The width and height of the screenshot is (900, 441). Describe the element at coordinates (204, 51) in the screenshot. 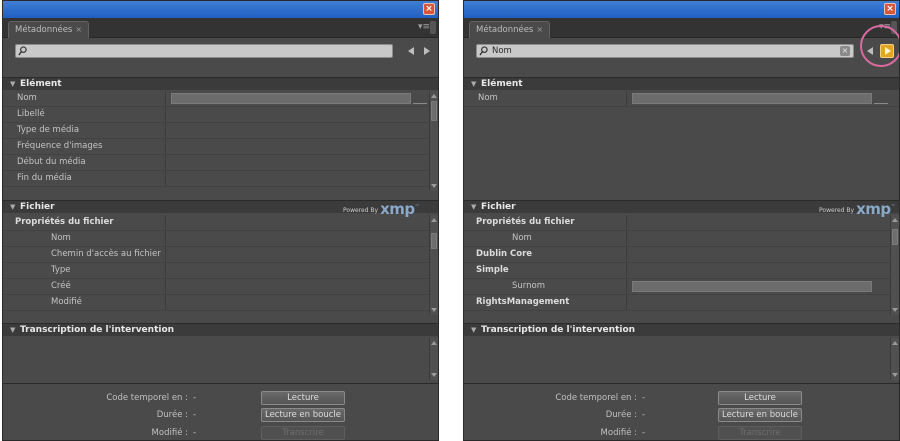

I see `search-input` at that location.